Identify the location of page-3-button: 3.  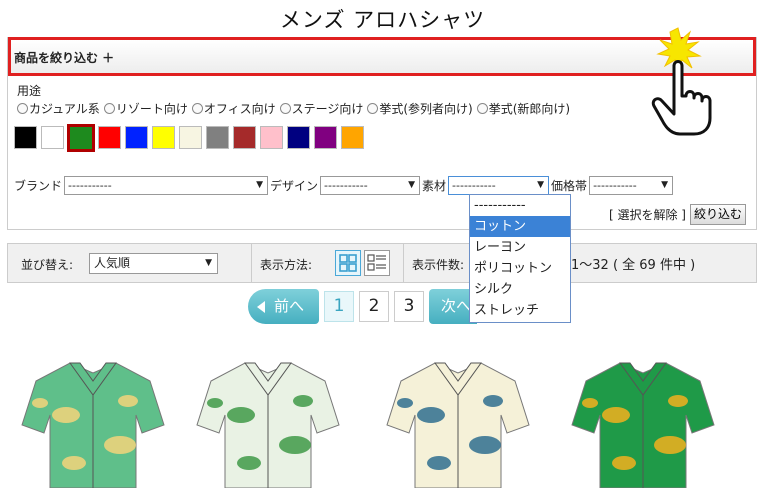
(409, 306).